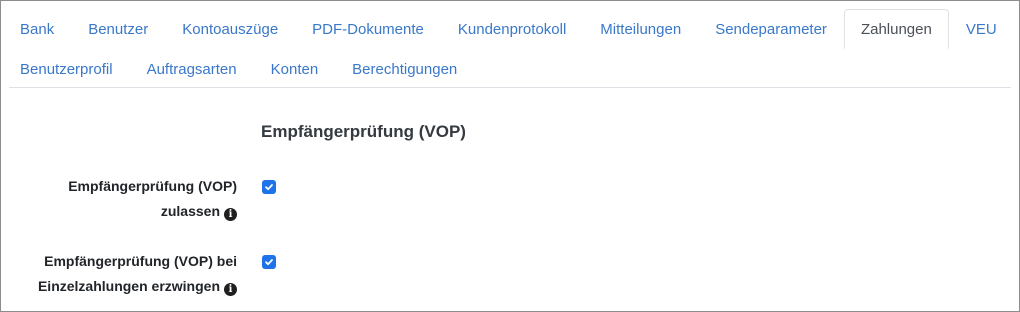 The width and height of the screenshot is (1020, 312). I want to click on tab-bank: Bank, so click(40, 28).